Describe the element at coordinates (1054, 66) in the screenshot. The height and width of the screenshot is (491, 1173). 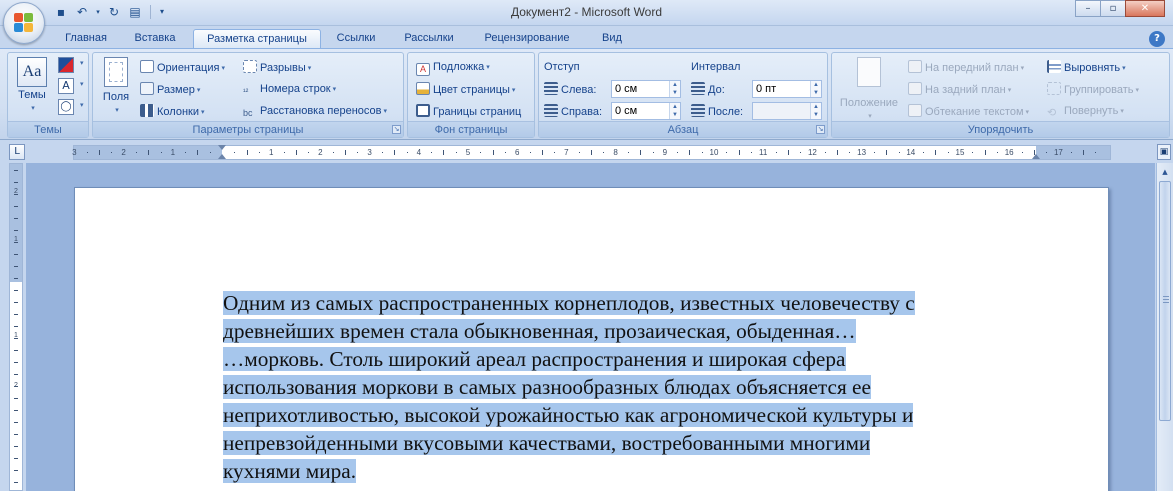
I see `align-icon` at that location.